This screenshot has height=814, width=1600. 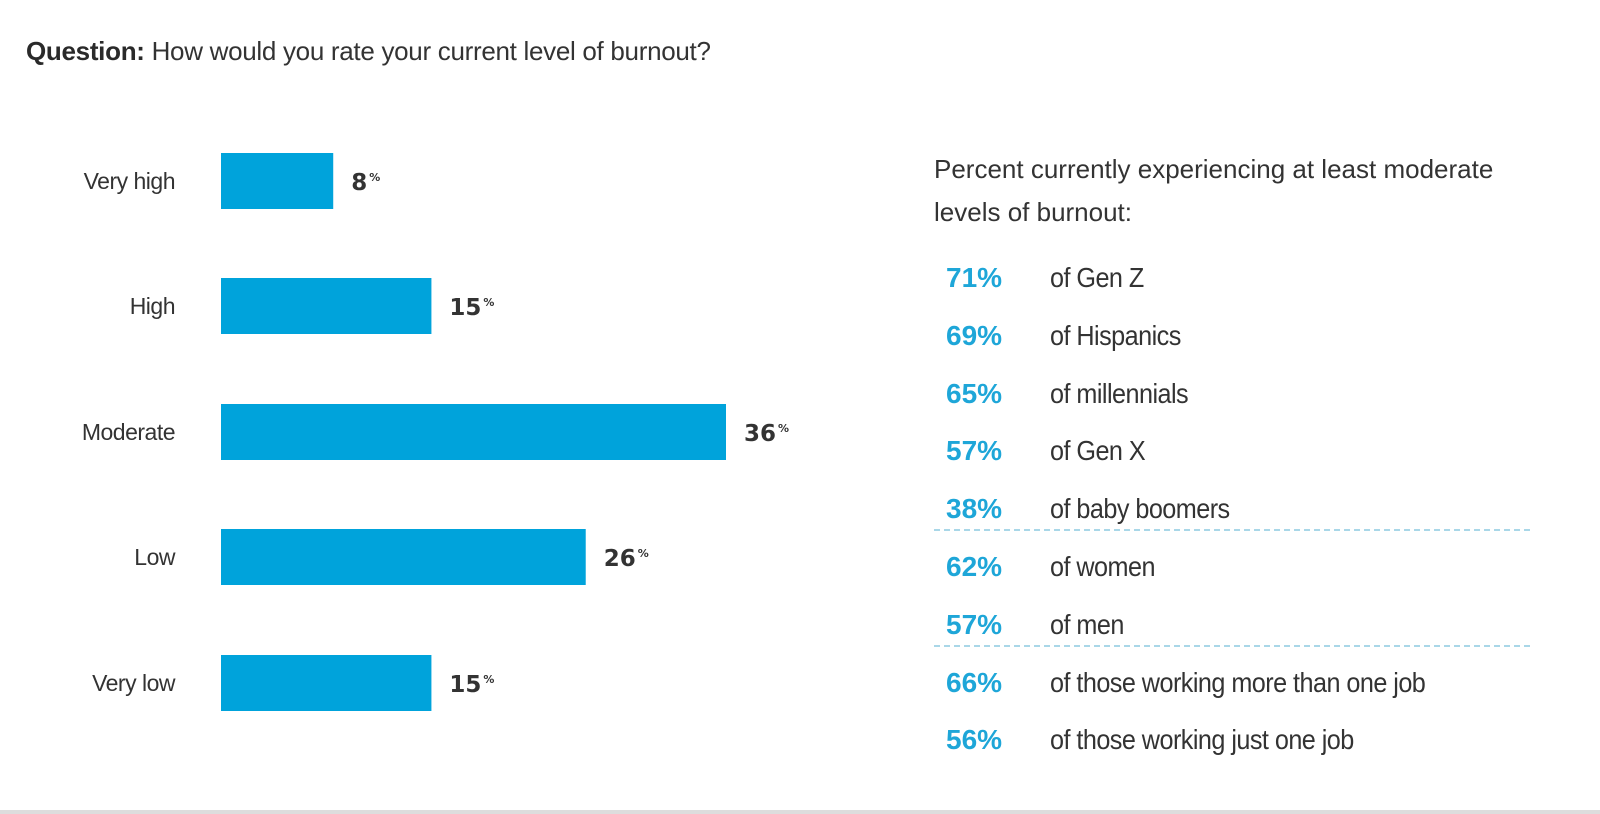 What do you see at coordinates (1039, 625) in the screenshot?
I see `stat-row: 57% of men` at bounding box center [1039, 625].